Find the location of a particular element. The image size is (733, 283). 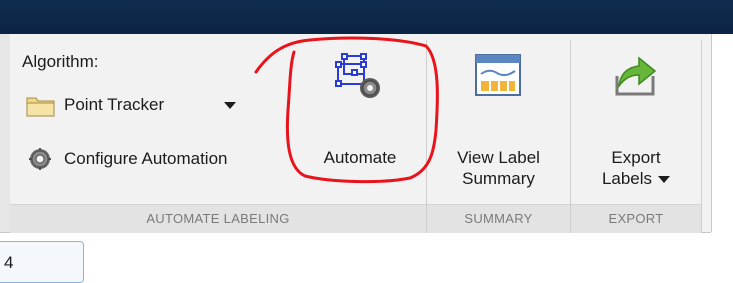

view-label-summary-line2: Summary is located at coordinates (498, 178).